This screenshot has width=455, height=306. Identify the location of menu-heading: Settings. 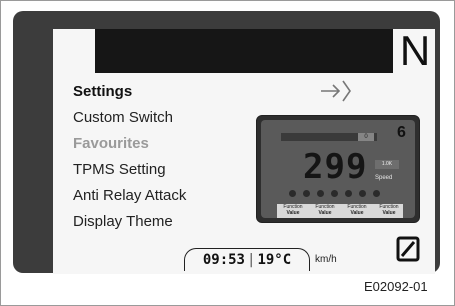
(103, 91).